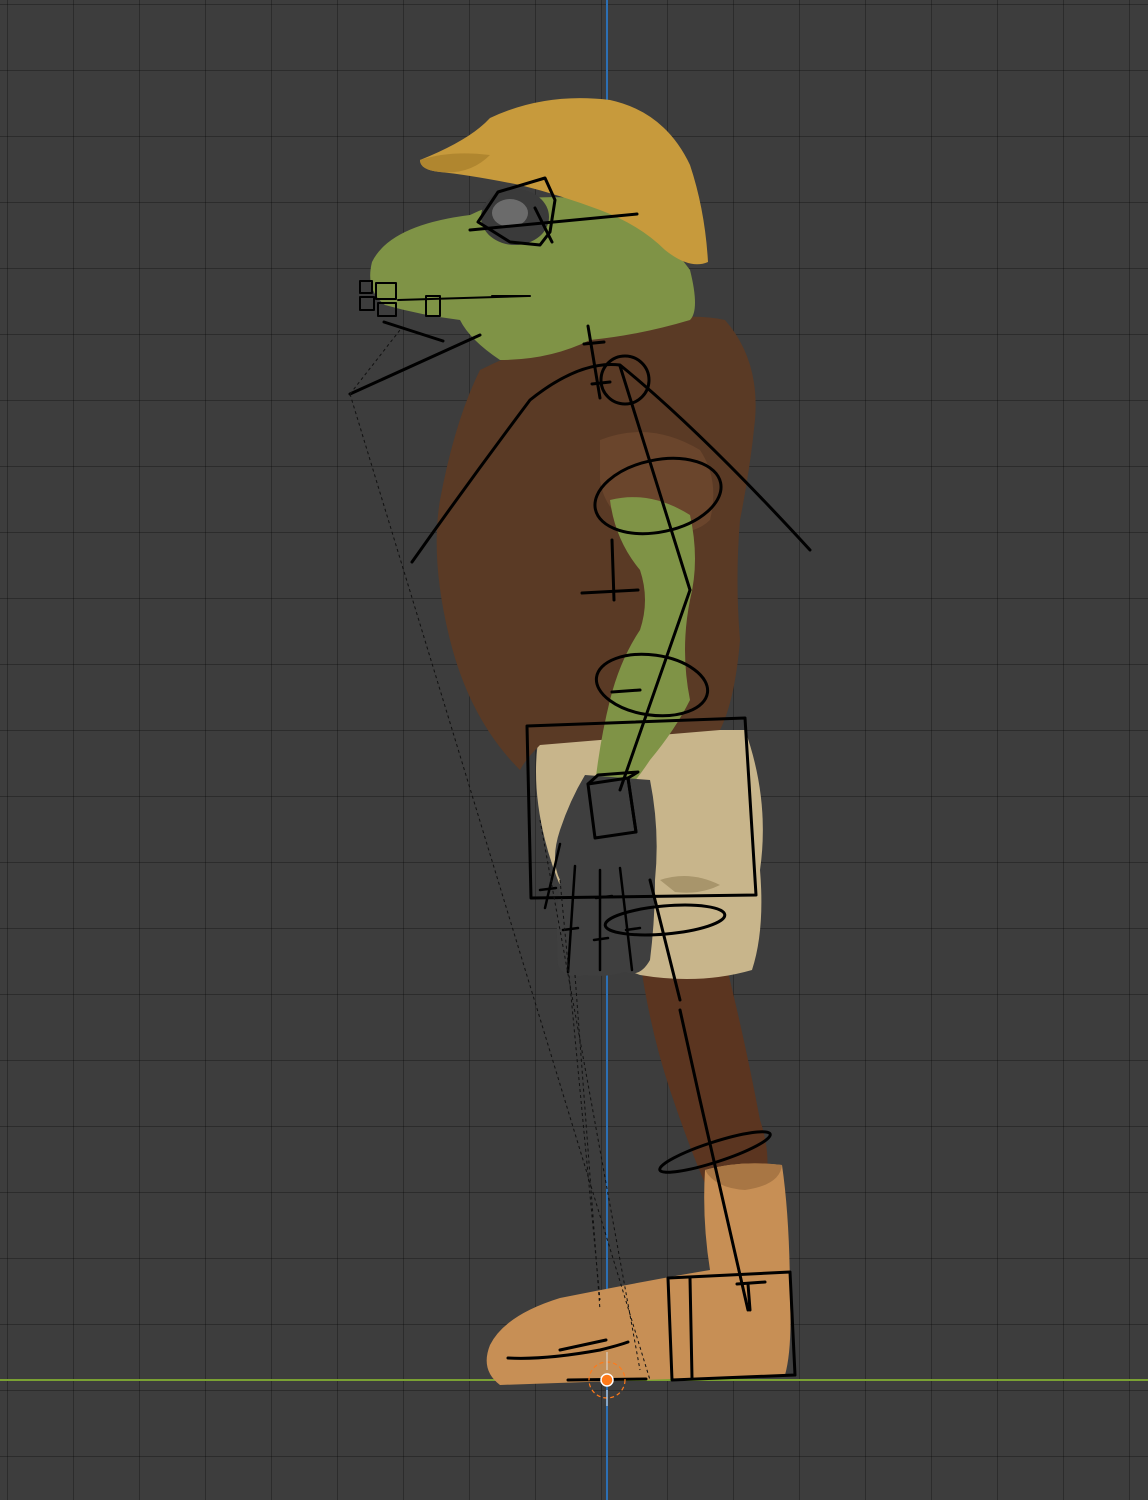  Describe the element at coordinates (413, 331) in the screenshot. I see `jaw-bone` at that location.